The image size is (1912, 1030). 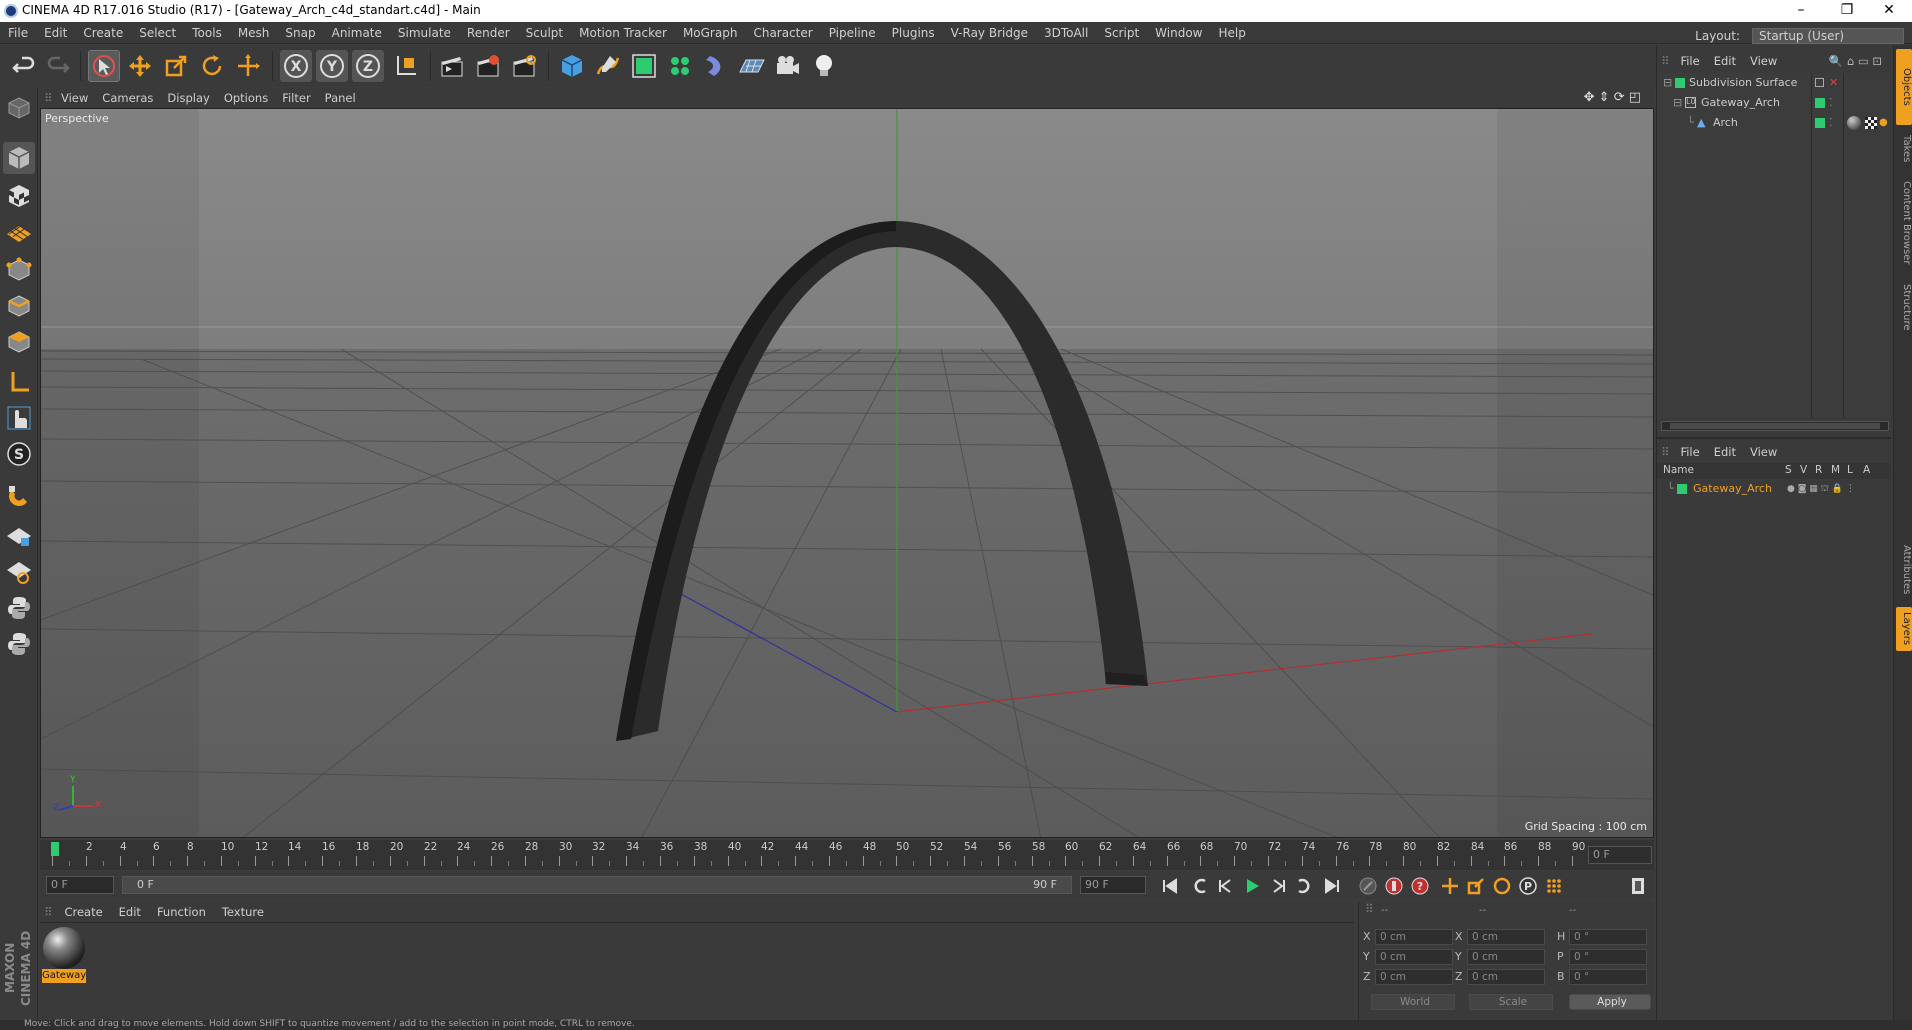 I want to click on layer-flags-icons: ● ◙ ▦ ⛫ 🔒 ⋮, so click(x=1821, y=489).